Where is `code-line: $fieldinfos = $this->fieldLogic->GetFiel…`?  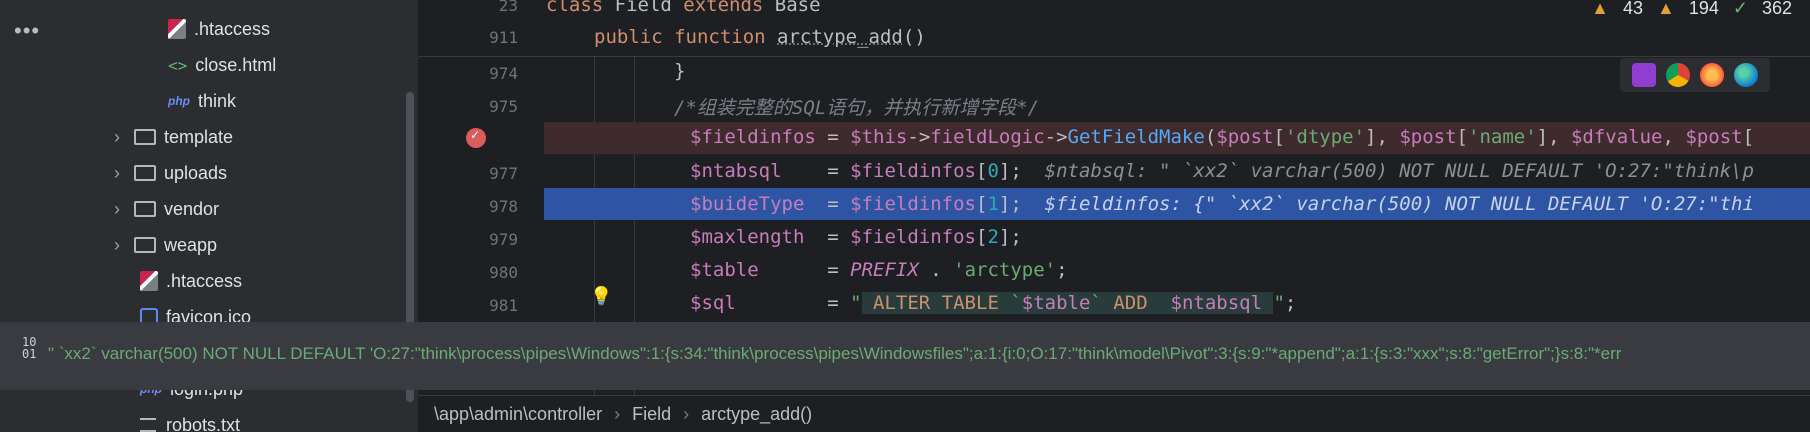 code-line: $fieldinfos = $this->fieldLogic->GetFiel… is located at coordinates (1222, 137).